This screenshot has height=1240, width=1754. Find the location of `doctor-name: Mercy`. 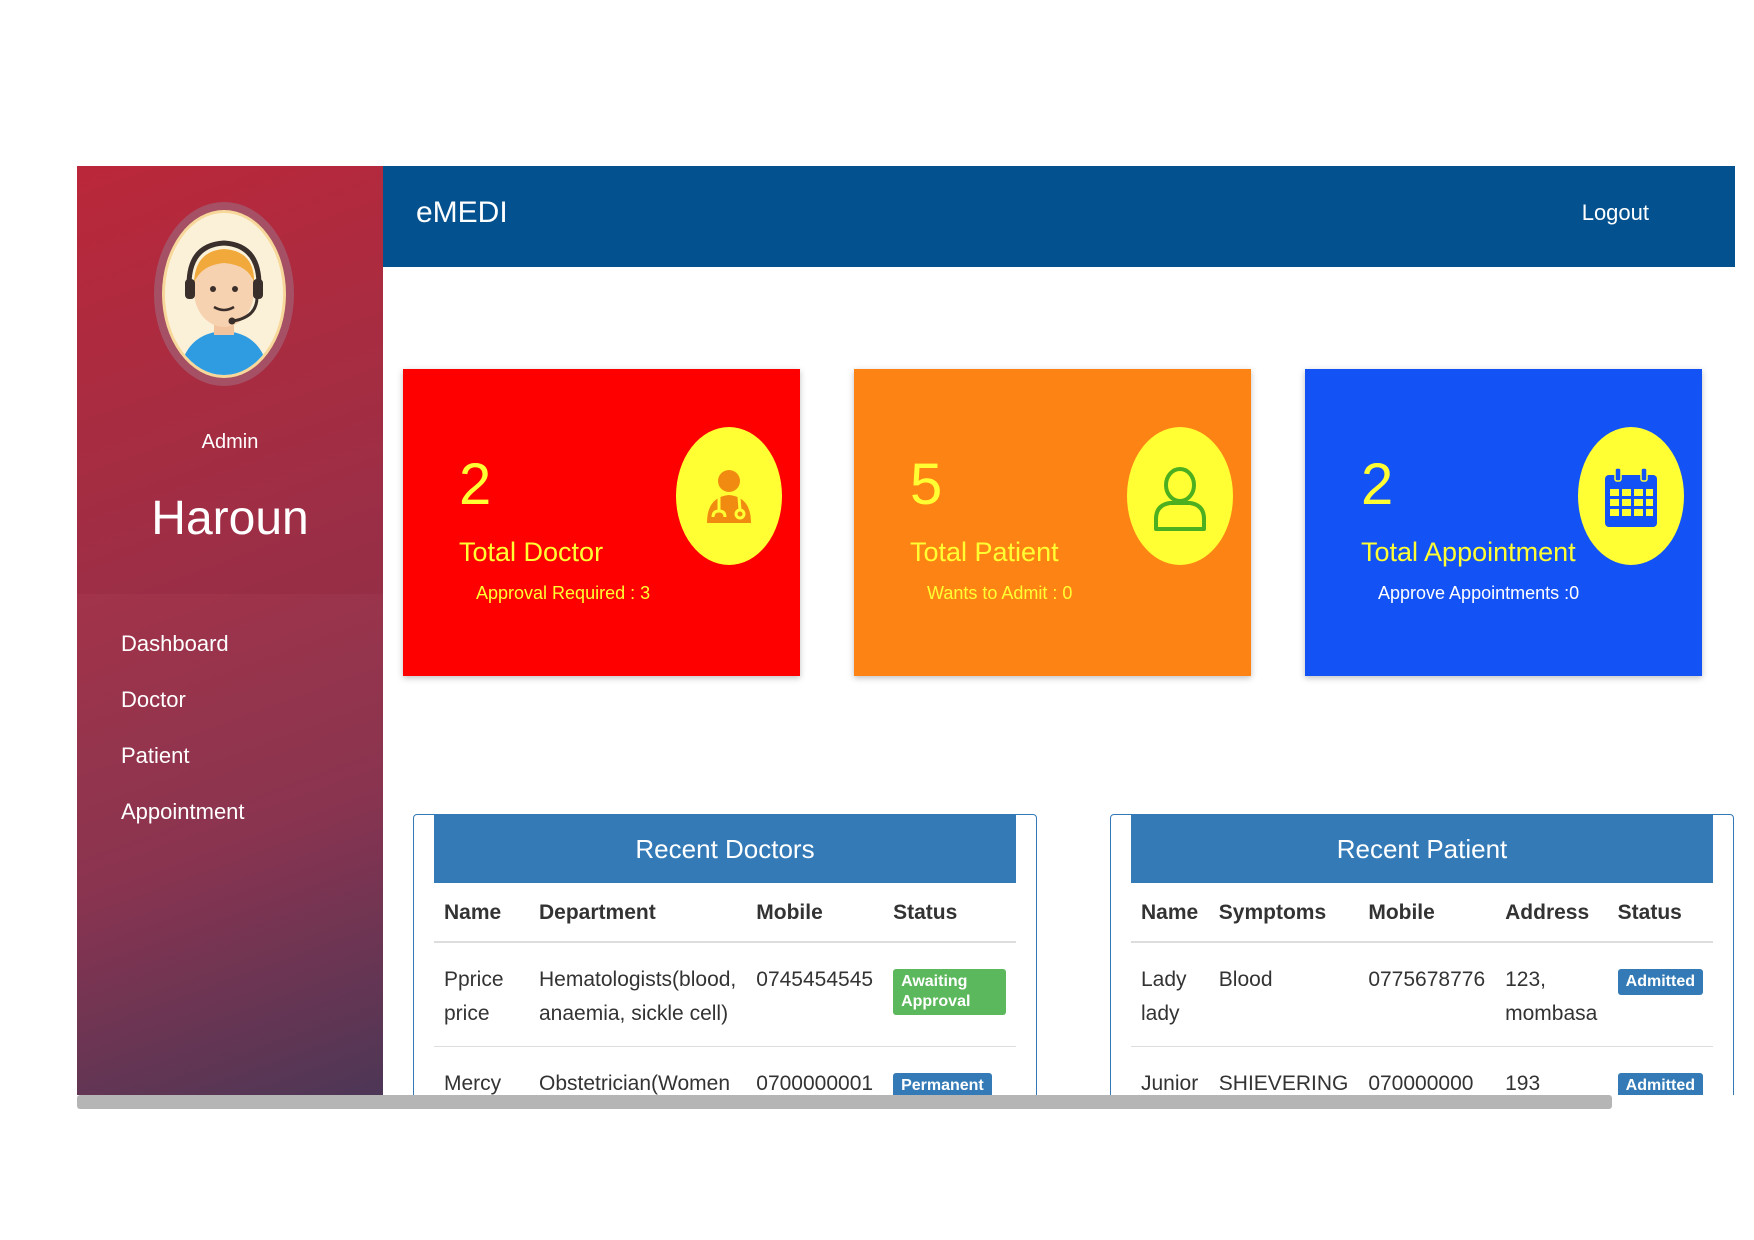

doctor-name: Mercy is located at coordinates (481, 1070).